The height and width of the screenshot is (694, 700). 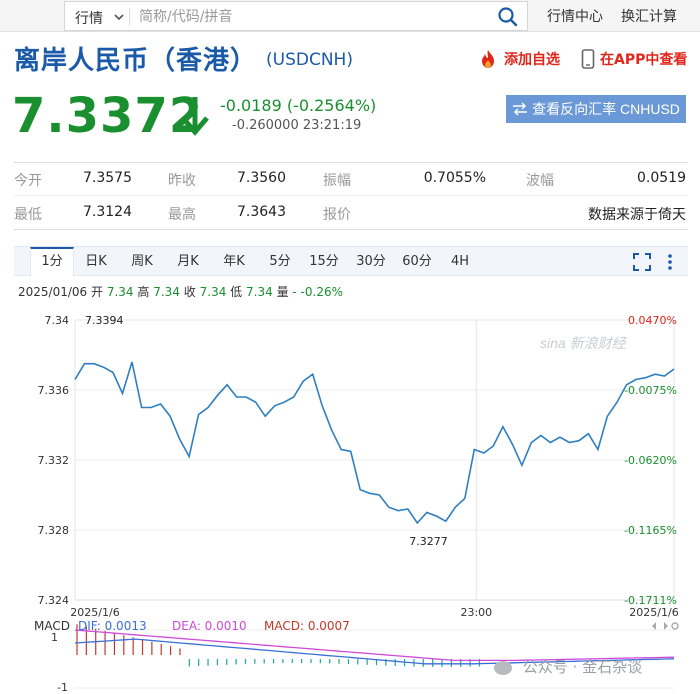 I want to click on page-title: 离岸人民币（香港）, so click(x=136, y=61).